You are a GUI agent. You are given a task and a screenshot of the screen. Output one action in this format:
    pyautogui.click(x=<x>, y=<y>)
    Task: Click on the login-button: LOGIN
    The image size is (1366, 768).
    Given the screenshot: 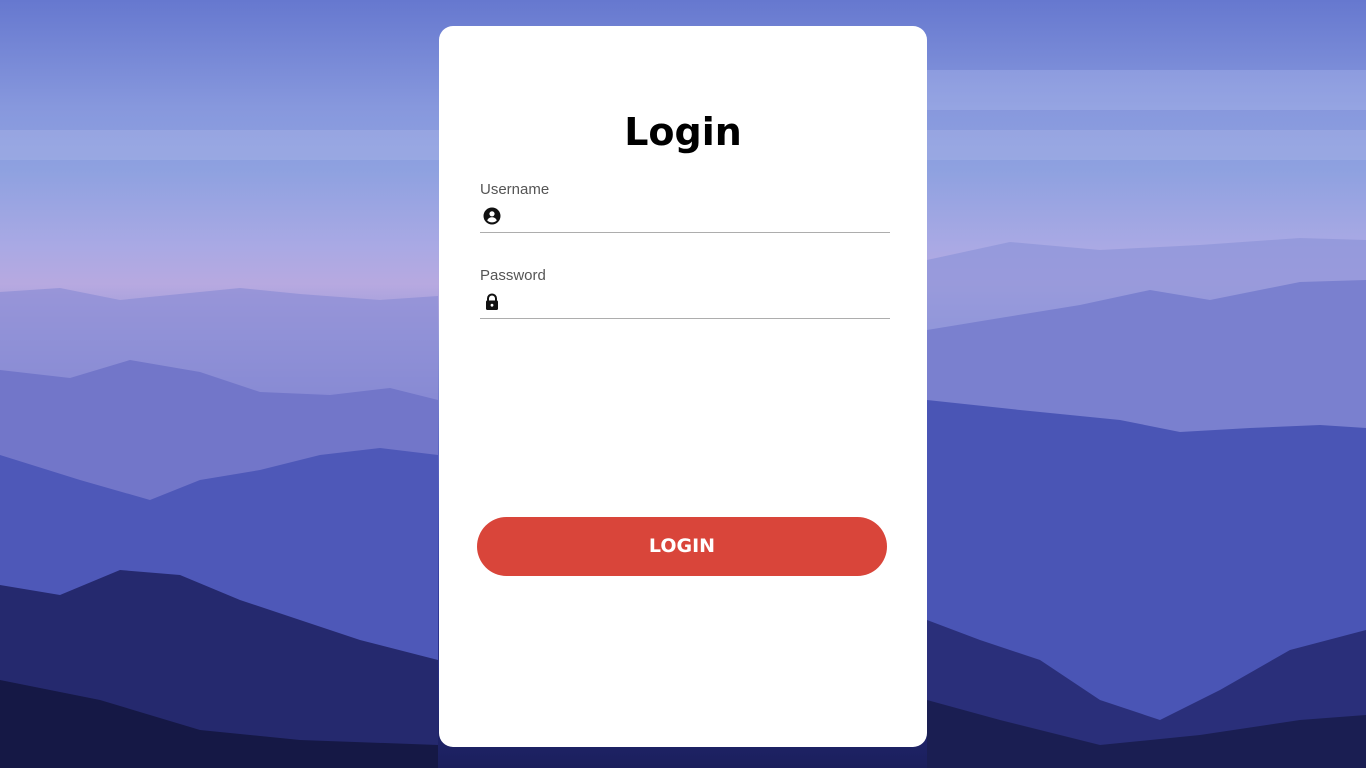 What is the action you would take?
    pyautogui.click(x=682, y=546)
    